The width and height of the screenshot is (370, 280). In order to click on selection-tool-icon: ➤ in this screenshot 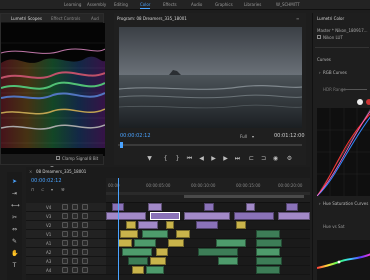, I will do `click(14, 181)`.